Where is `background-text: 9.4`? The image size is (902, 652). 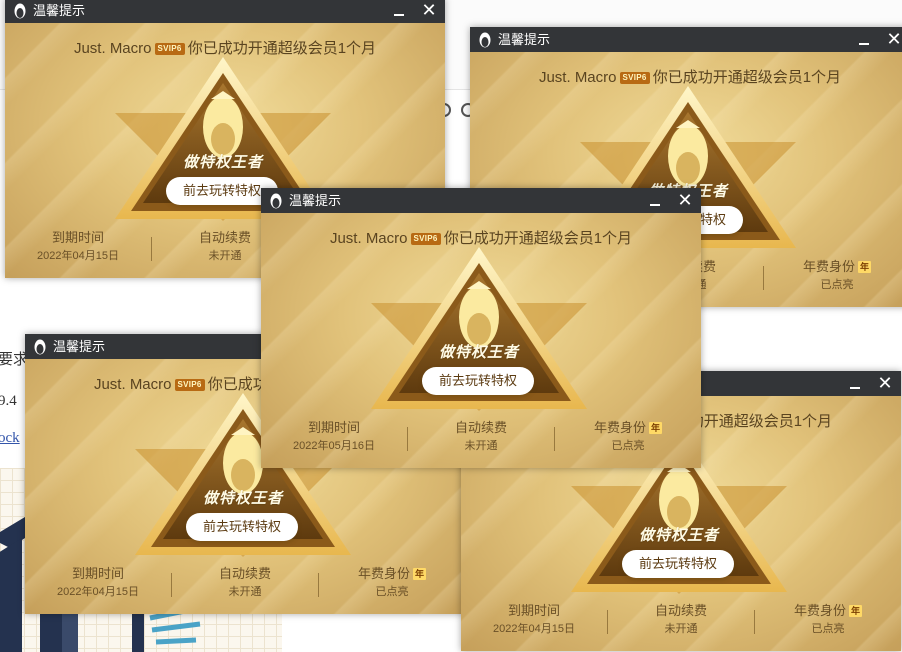 background-text: 9.4 is located at coordinates (8, 401).